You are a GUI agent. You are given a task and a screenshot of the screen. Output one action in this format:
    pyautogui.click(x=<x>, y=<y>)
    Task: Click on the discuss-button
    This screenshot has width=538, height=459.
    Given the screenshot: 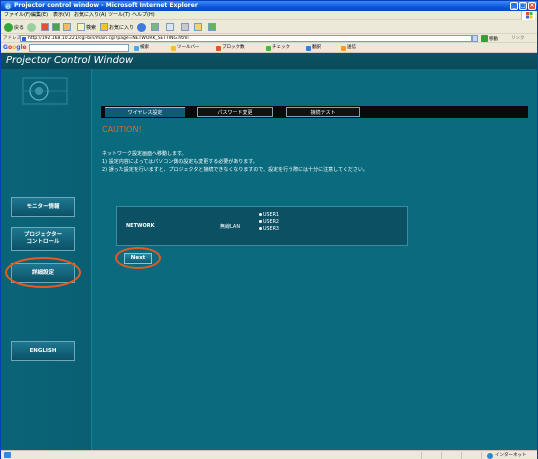 What is the action you would take?
    pyautogui.click(x=212, y=27)
    